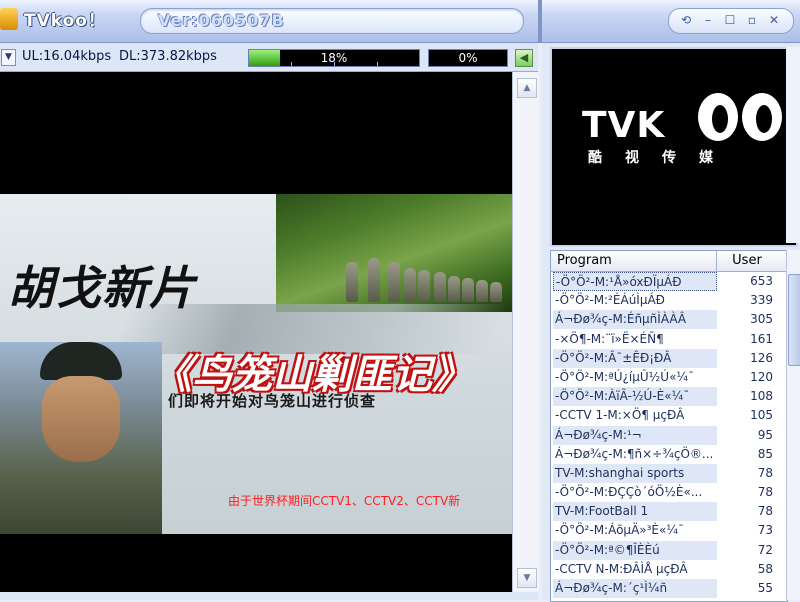 Image resolution: width=800 pixels, height=602 pixels. Describe the element at coordinates (624, 125) in the screenshot. I see `tvkoo-logo-text: TVK` at that location.